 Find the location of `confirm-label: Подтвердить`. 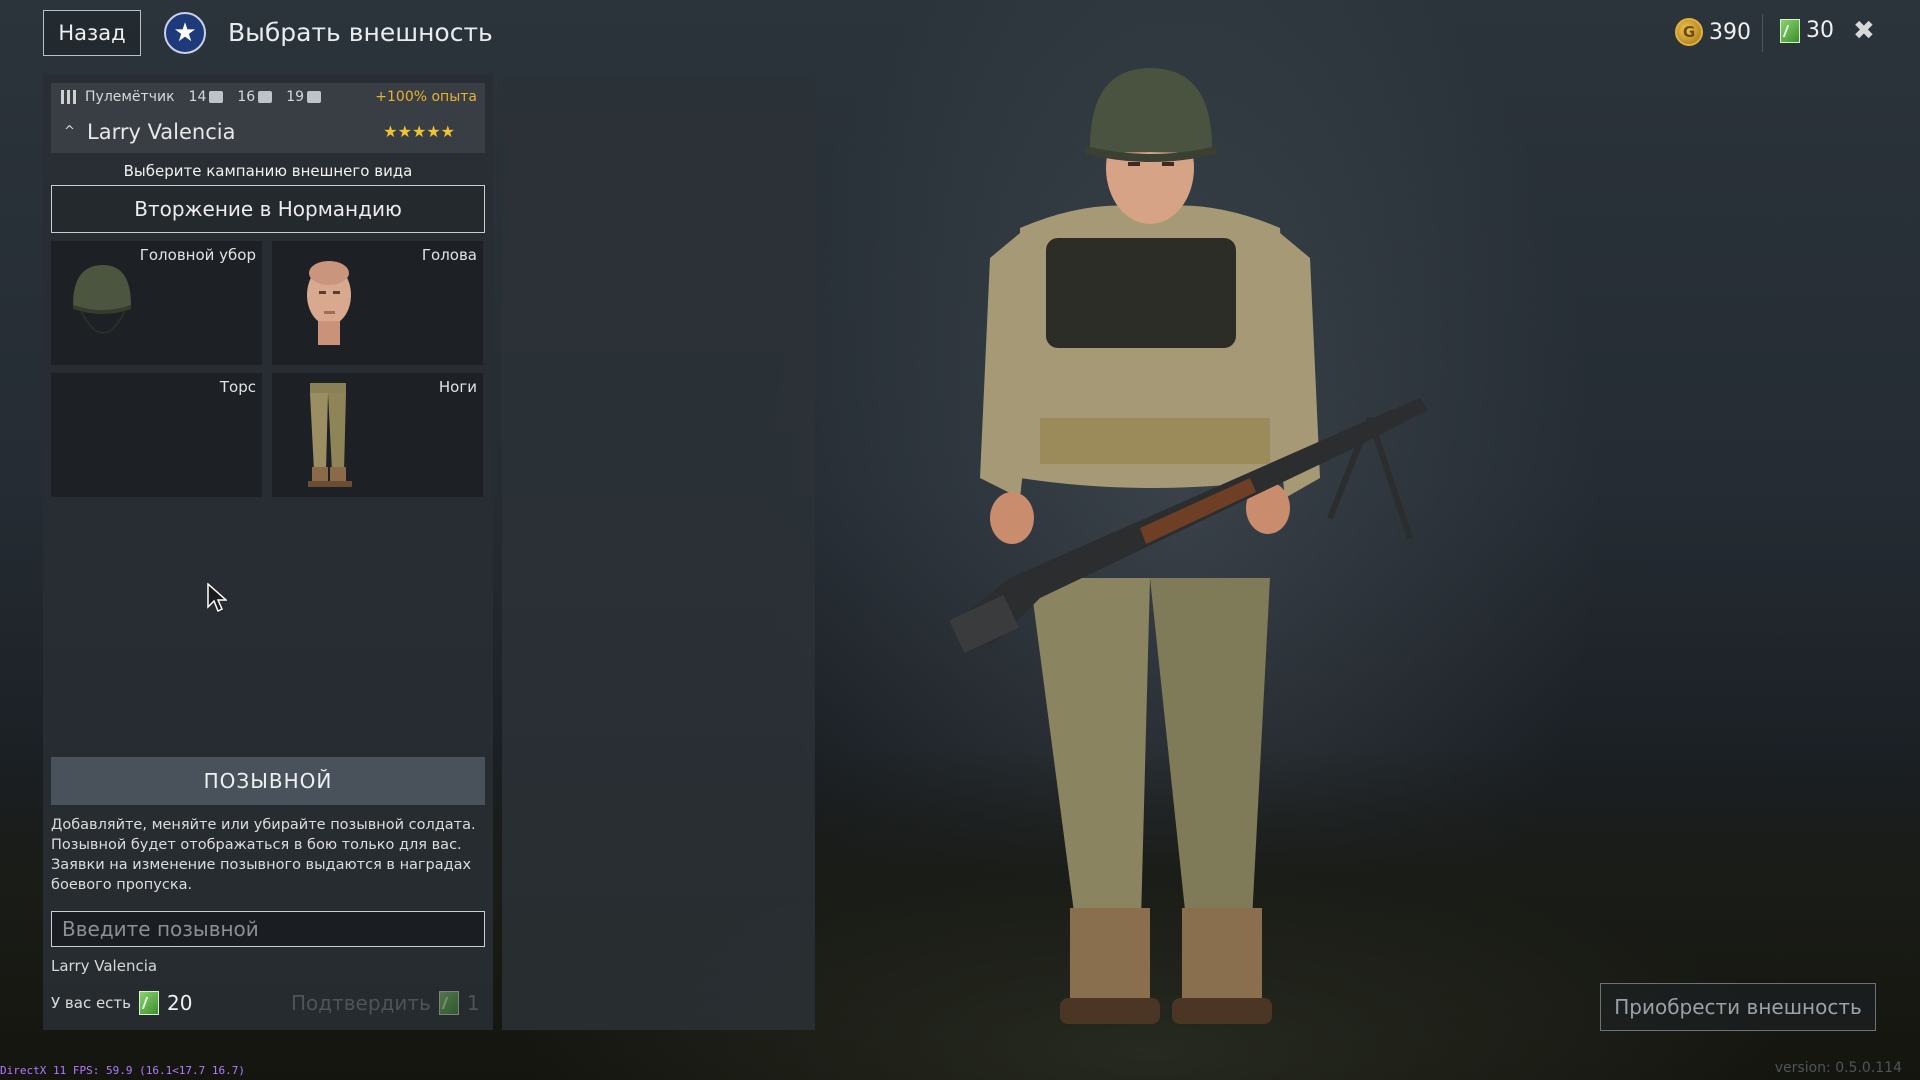

confirm-label: Подтвердить is located at coordinates (361, 1003).